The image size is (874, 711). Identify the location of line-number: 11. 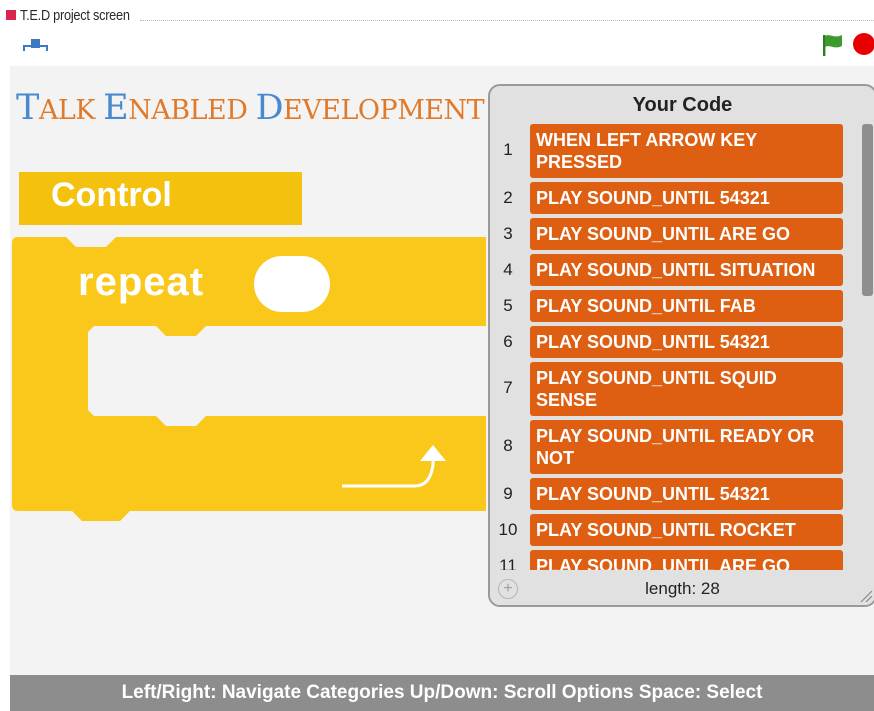
(508, 563).